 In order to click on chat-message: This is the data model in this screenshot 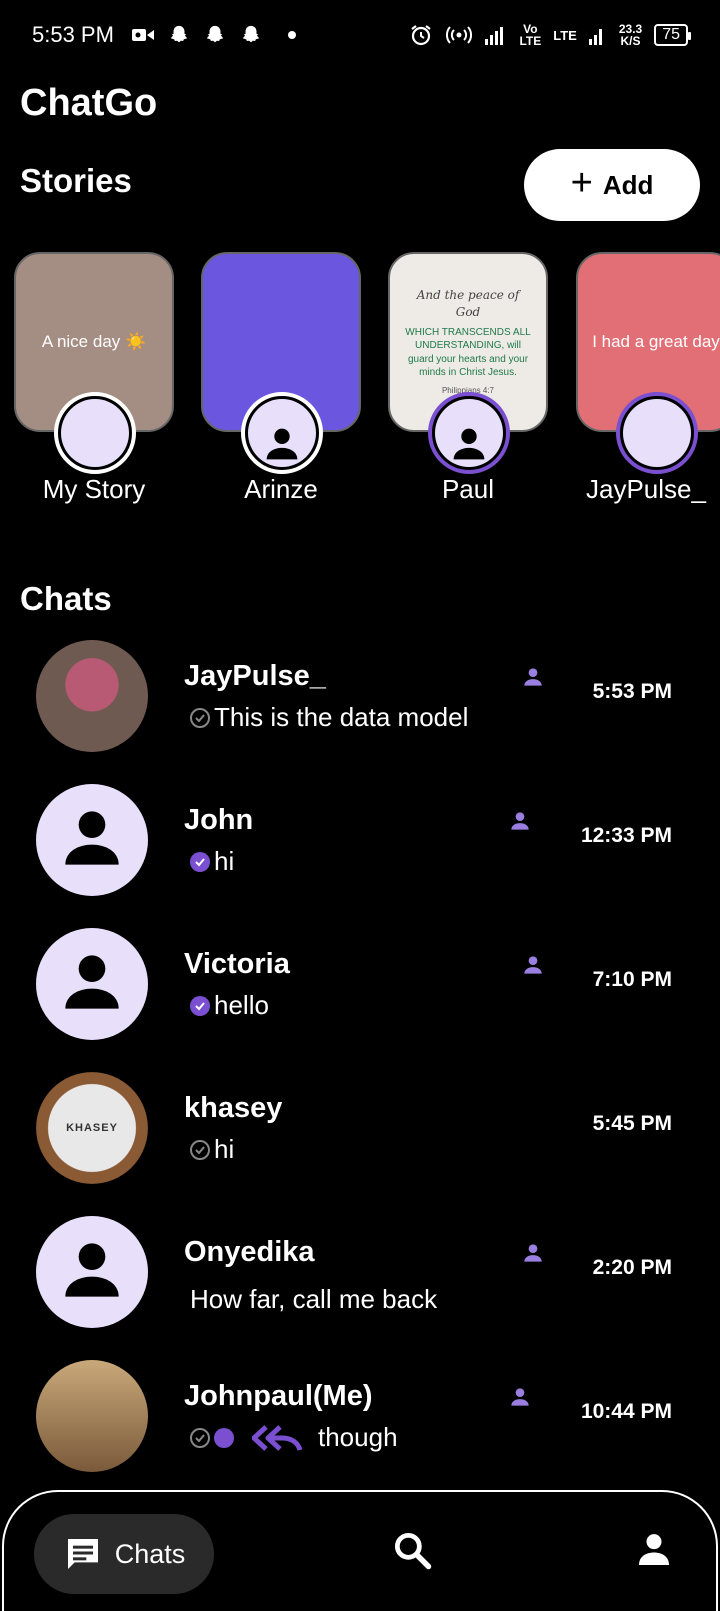, I will do `click(329, 717)`.